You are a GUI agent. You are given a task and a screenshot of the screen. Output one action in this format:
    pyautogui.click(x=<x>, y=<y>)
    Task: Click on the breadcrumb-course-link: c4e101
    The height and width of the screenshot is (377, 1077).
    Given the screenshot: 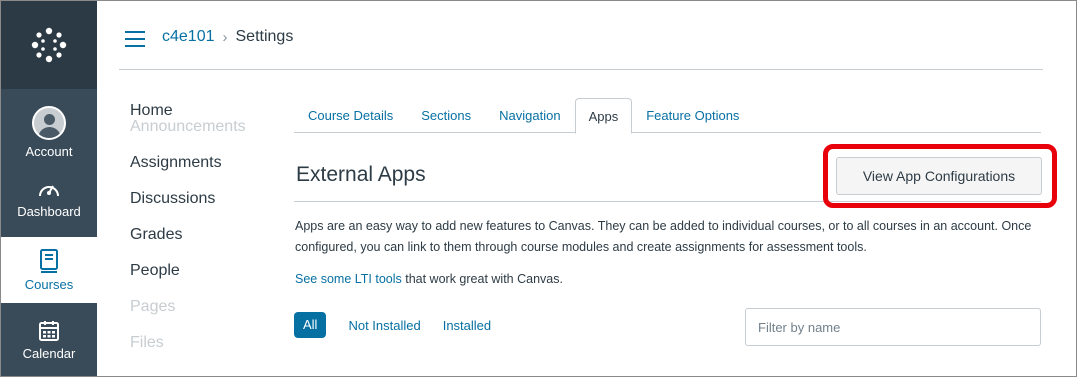 What is the action you would take?
    pyautogui.click(x=188, y=37)
    